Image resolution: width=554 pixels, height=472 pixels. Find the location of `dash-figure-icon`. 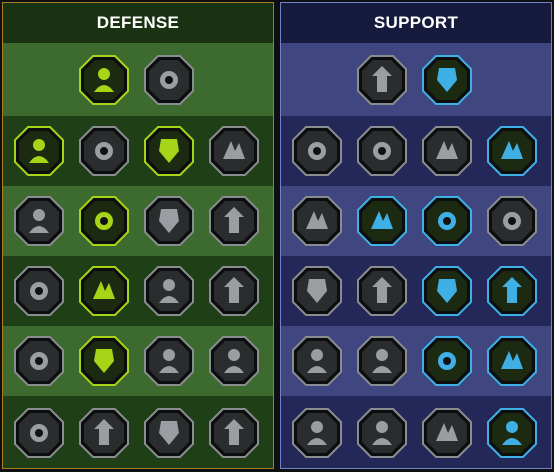

dash-figure-icon is located at coordinates (39, 361).